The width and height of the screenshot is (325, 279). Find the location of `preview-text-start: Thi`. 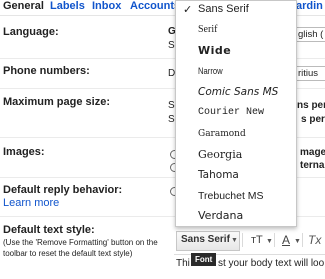

preview-text-start: Thi is located at coordinates (183, 263).